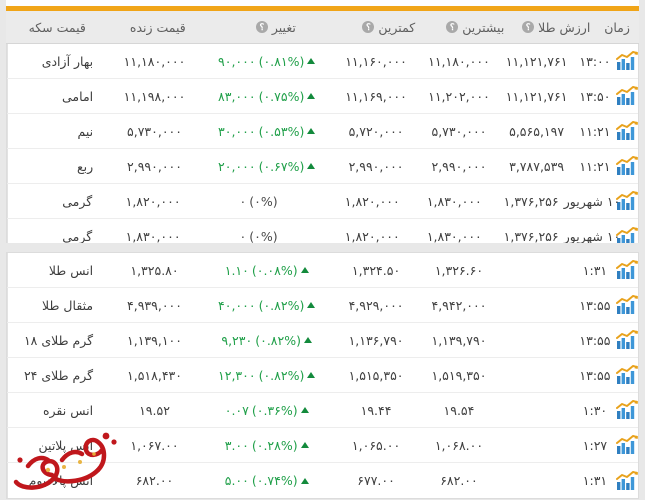 The image size is (645, 500). What do you see at coordinates (459, 96) in the screenshot?
I see `row-high: ۱۱,۲۰۲,۰۰۰` at bounding box center [459, 96].